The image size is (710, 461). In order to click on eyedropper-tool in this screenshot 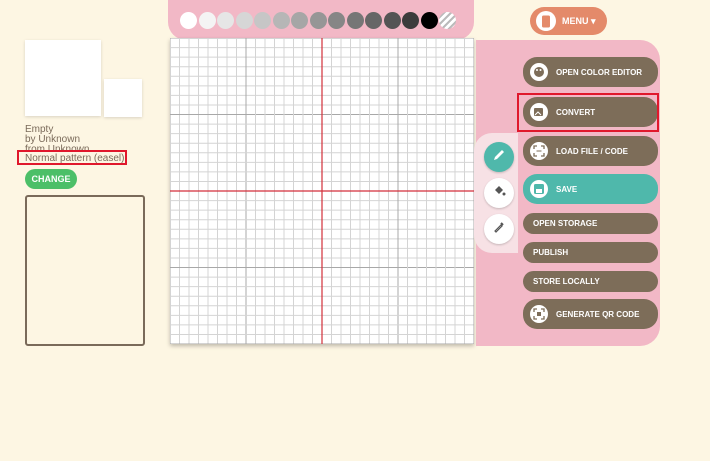, I will do `click(499, 229)`.